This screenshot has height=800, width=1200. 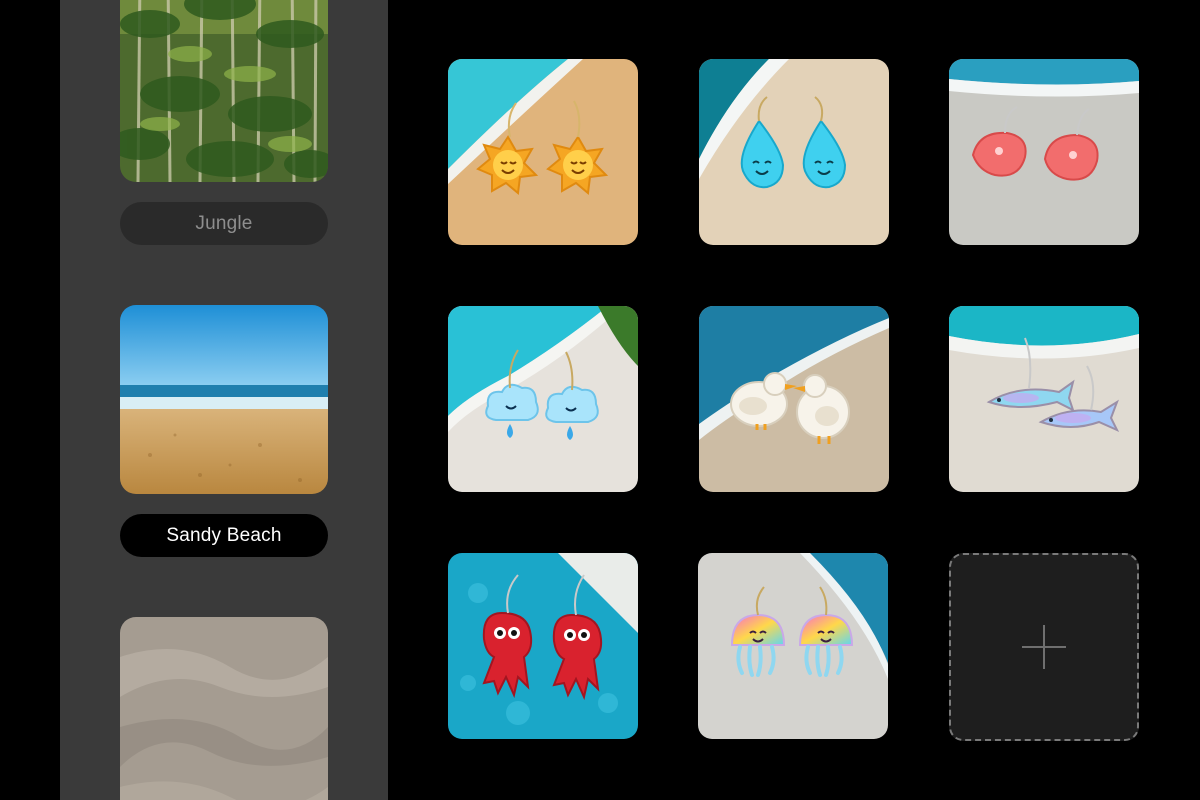 What do you see at coordinates (224, 708) in the screenshot?
I see `background-thumb-sand` at bounding box center [224, 708].